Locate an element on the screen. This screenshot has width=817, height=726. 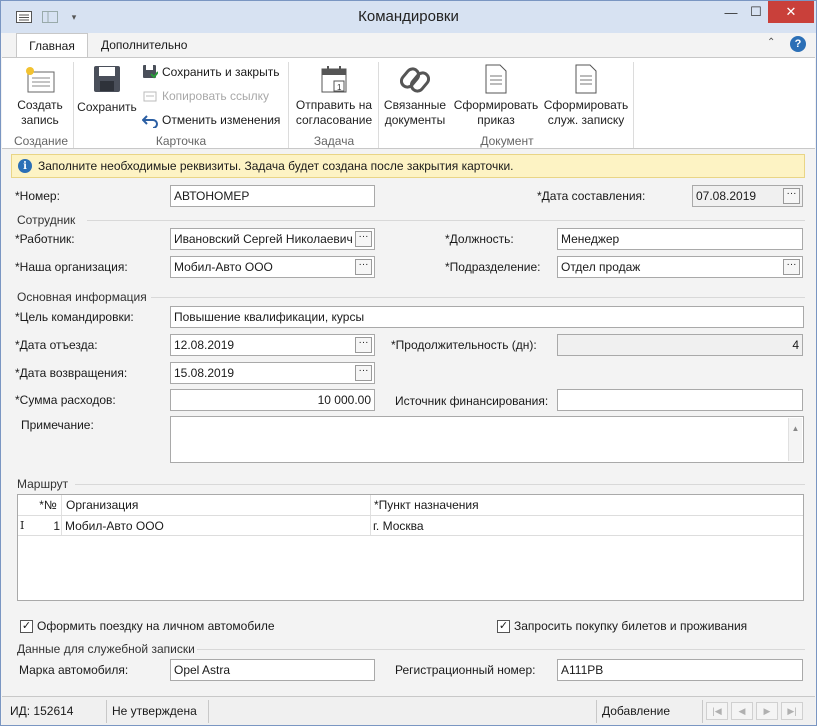
text-cursor-icon: I is located at coordinates (22, 525).